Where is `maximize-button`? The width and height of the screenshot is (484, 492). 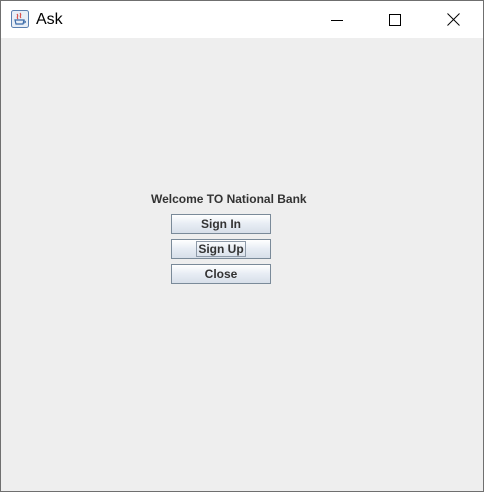 maximize-button is located at coordinates (395, 19).